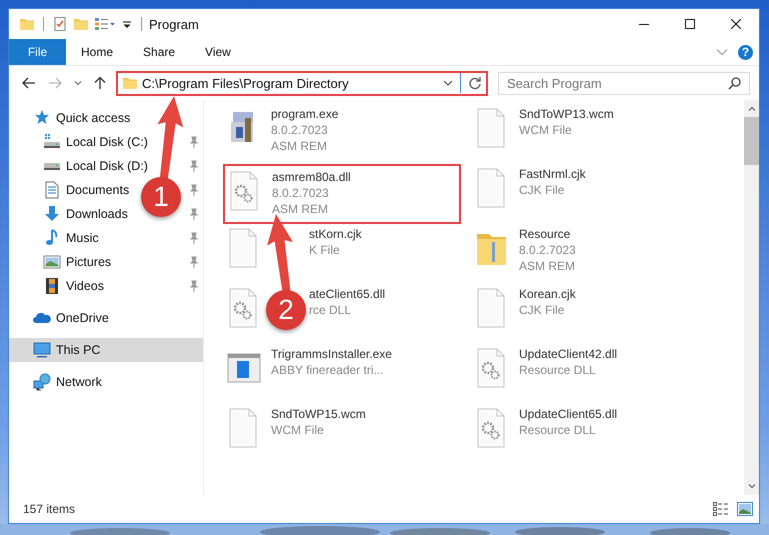  I want to click on file-detail: K File, so click(325, 250).